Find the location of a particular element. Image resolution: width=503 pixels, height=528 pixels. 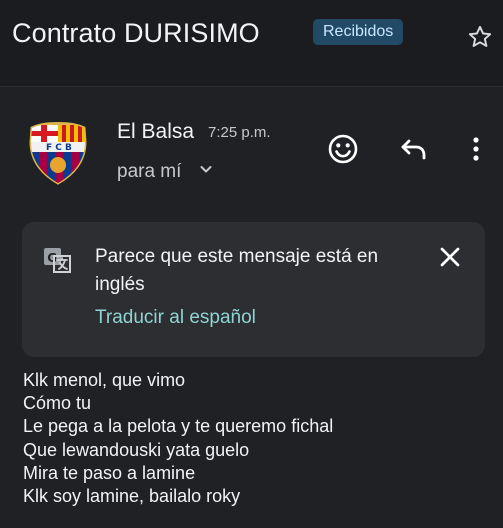

body-line: Que lewandouski yata guelo is located at coordinates (136, 449).